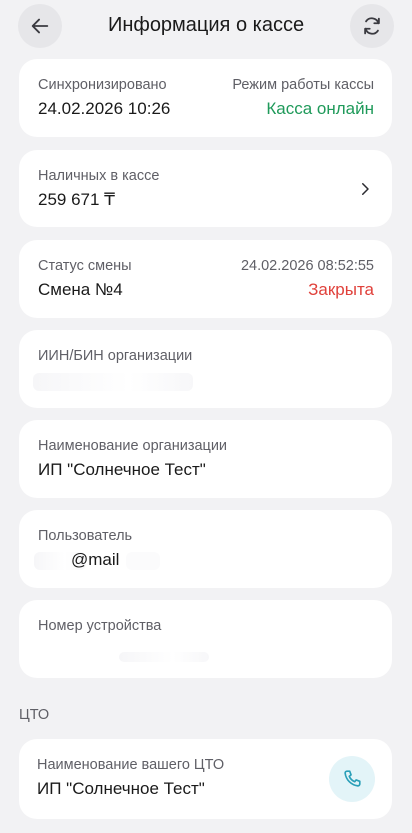 The width and height of the screenshot is (412, 833). Describe the element at coordinates (303, 85) in the screenshot. I see `mode-label: Режим работы кассы` at that location.